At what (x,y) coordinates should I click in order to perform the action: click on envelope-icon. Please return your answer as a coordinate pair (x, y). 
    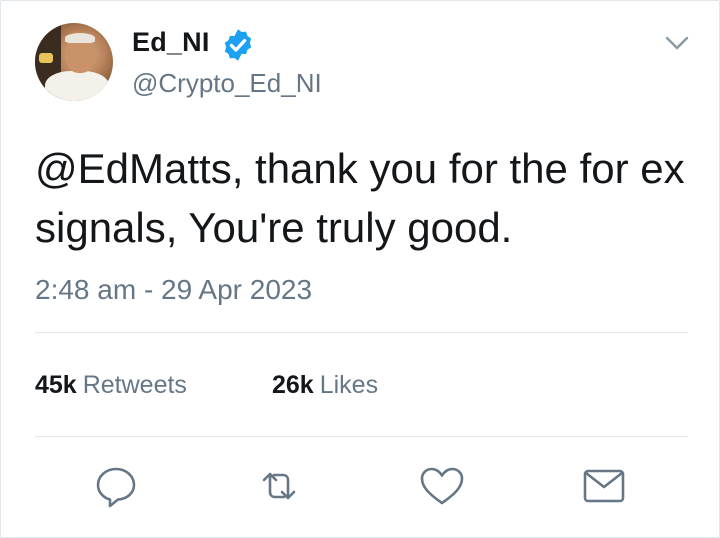
    Looking at the image, I should click on (604, 486).